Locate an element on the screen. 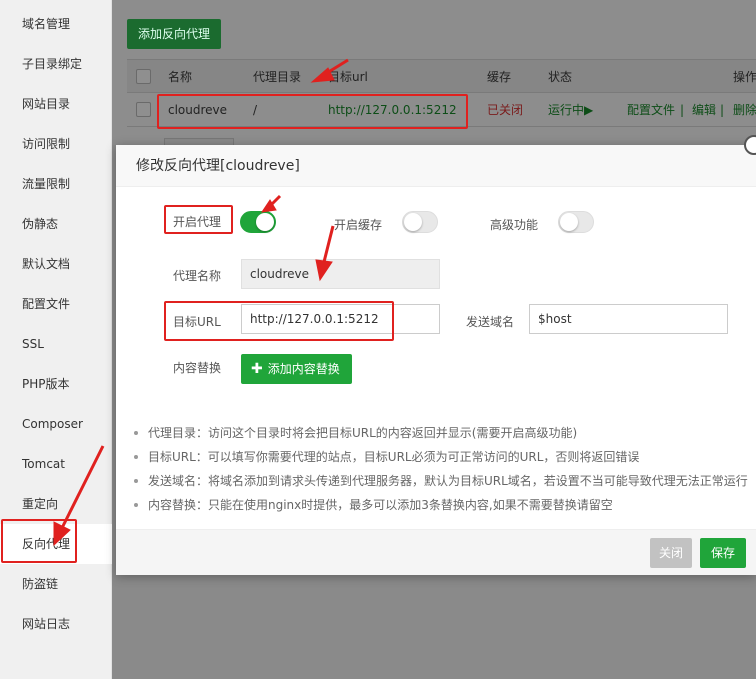  arrow-to-sidebar is located at coordinates (82, 487).